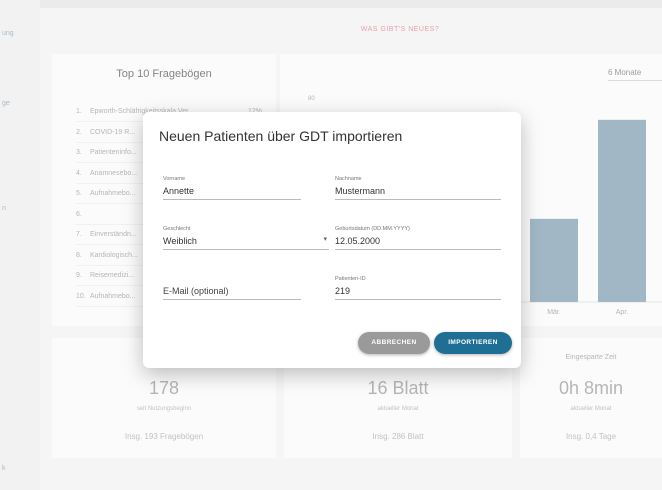  What do you see at coordinates (394, 343) in the screenshot?
I see `cancel-button: ABBRECHEN` at bounding box center [394, 343].